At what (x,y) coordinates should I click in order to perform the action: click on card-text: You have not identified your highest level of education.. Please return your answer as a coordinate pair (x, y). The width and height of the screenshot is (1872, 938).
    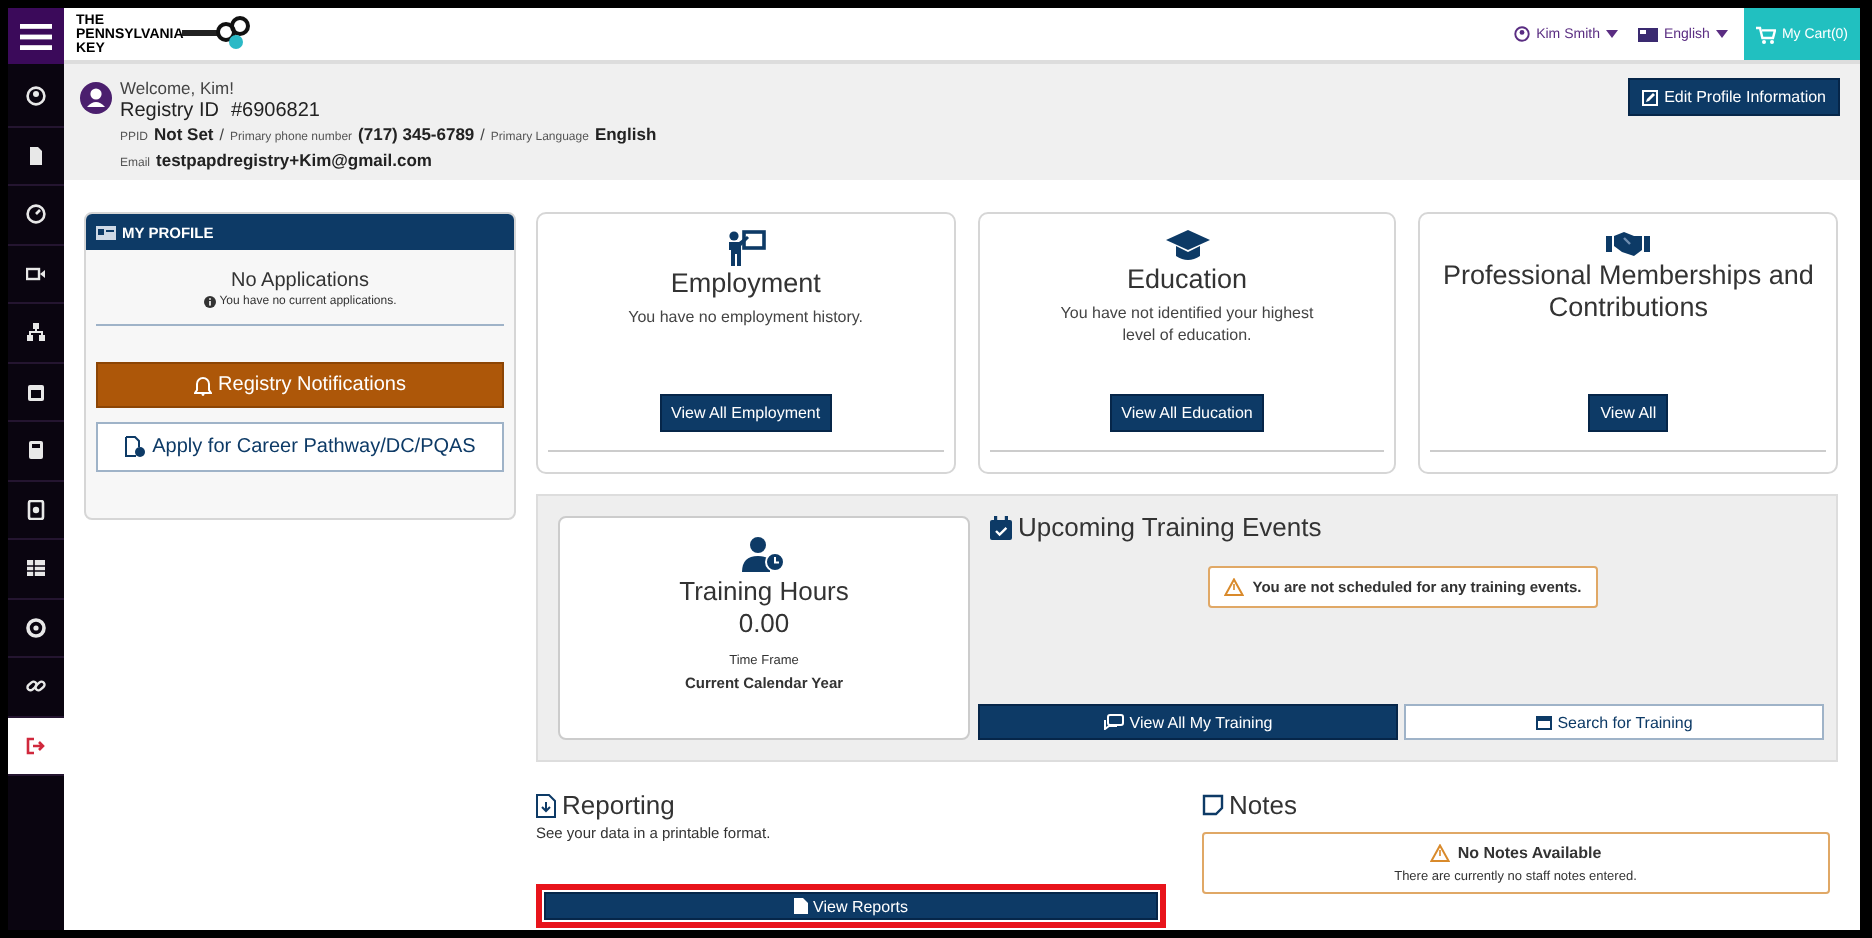
    Looking at the image, I should click on (1187, 324).